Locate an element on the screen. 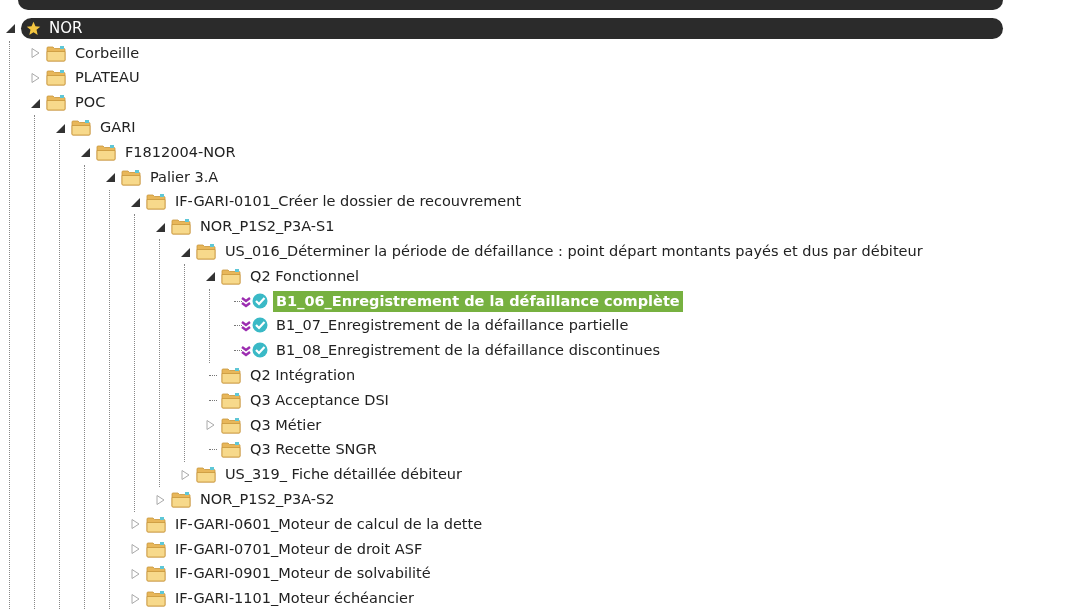 This screenshot has width=1081, height=610. tree-item-label: F1812004-NOR is located at coordinates (180, 152).